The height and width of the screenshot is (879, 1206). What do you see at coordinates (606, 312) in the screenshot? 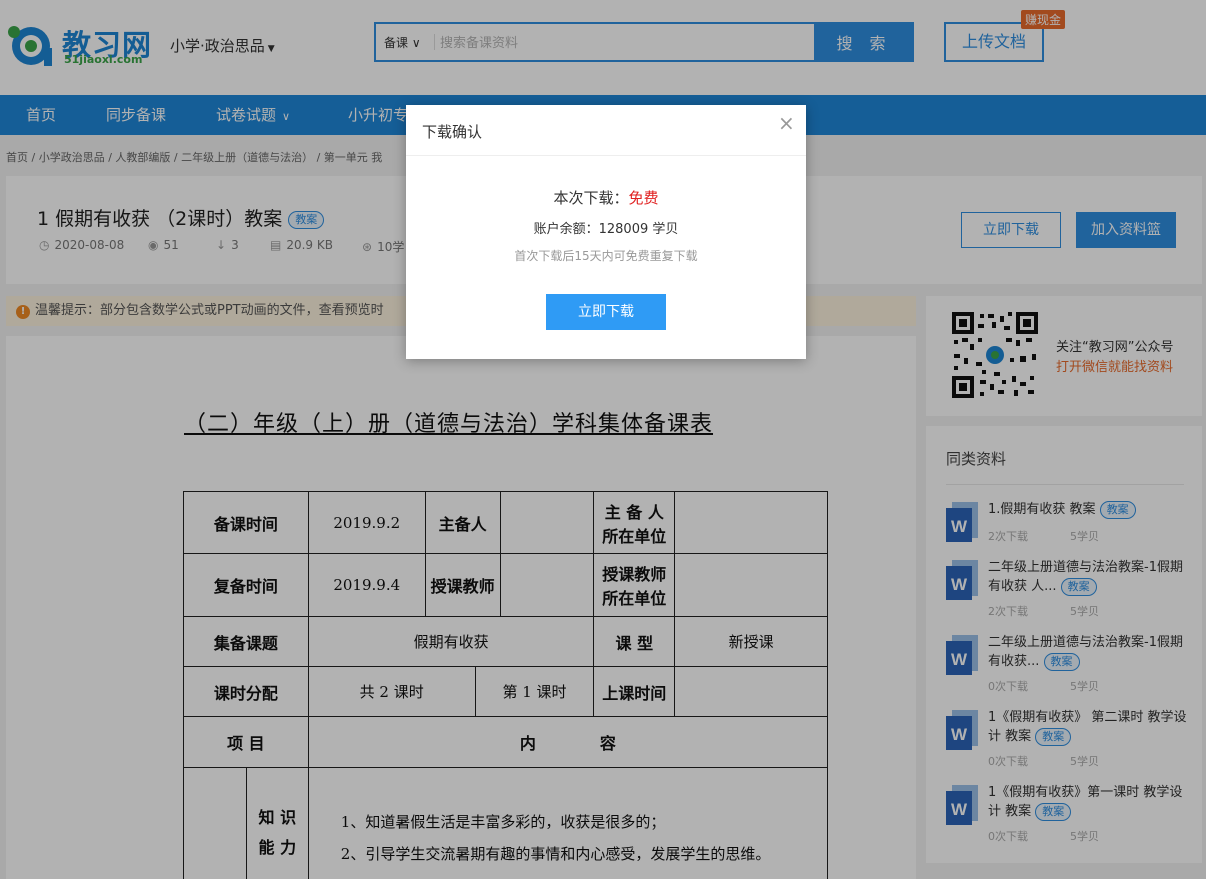
I see `confirm-download-button: 立即下载` at bounding box center [606, 312].